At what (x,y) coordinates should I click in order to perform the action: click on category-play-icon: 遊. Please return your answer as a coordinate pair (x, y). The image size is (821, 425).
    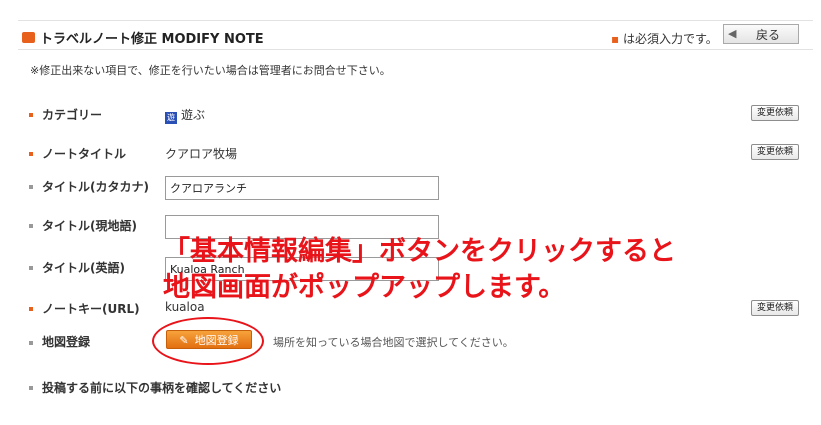
    Looking at the image, I should click on (171, 118).